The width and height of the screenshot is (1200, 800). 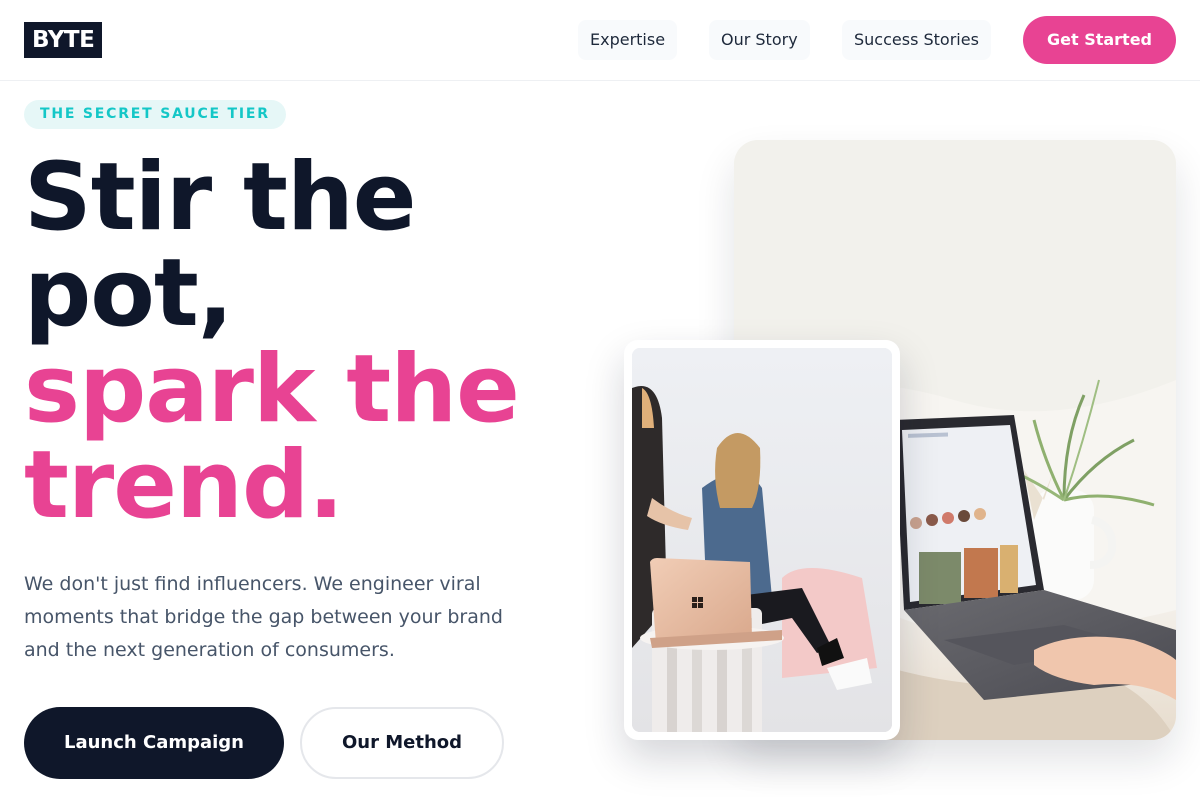 What do you see at coordinates (155, 114) in the screenshot?
I see `tier-badge: THE SECRET SAUCE TIER` at bounding box center [155, 114].